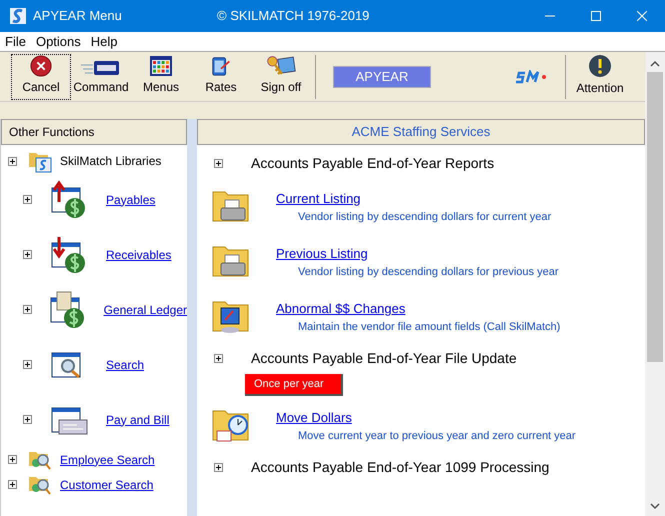 The width and height of the screenshot is (665, 516). I want to click on tree-link: Employee Search, so click(107, 459).